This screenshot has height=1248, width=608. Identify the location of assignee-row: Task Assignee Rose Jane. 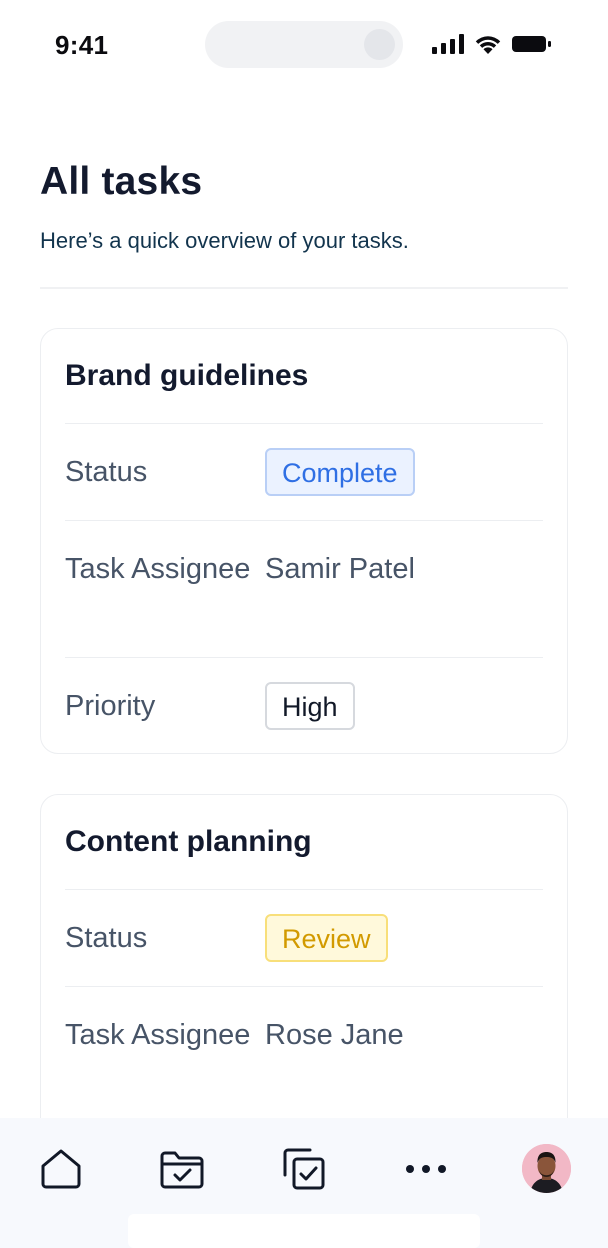
(304, 1055).